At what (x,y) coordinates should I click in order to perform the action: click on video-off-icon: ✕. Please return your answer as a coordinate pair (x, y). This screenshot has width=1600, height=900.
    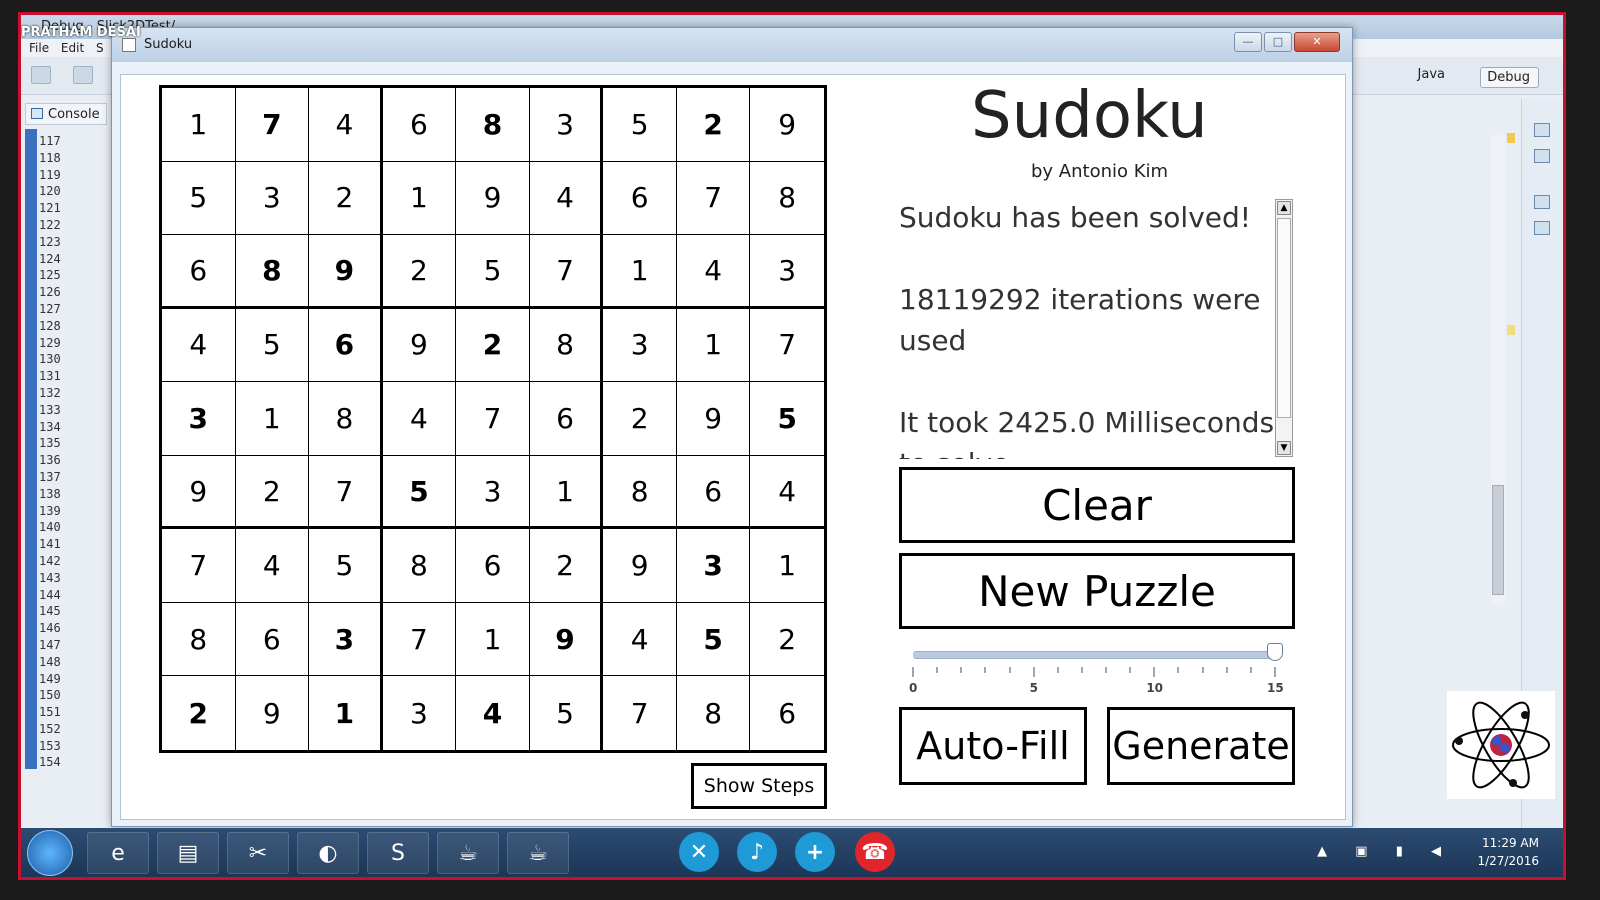
    Looking at the image, I should click on (699, 852).